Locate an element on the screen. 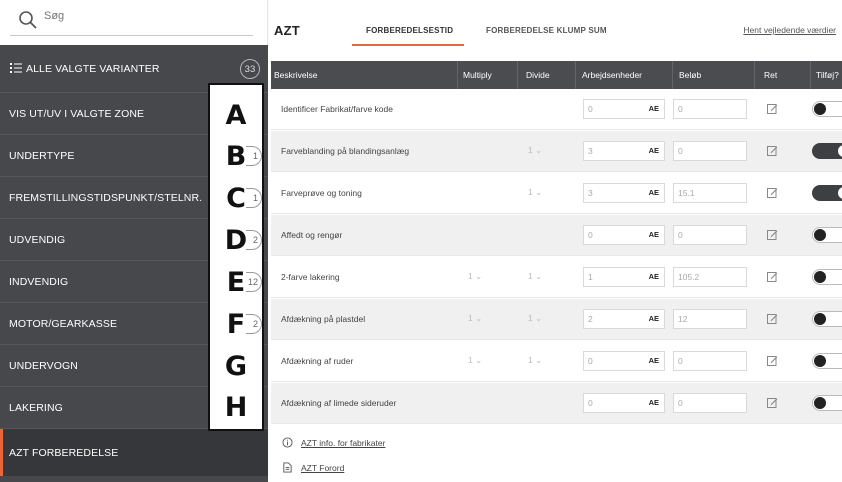 Image resolution: width=842 pixels, height=482 pixels. overlay-letter: H is located at coordinates (236, 407).